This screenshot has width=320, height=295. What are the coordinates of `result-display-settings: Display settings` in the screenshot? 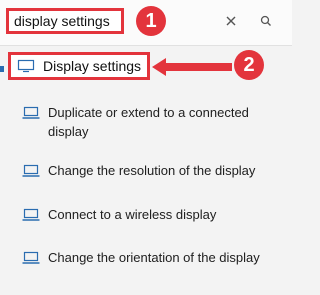 It's located at (79, 66).